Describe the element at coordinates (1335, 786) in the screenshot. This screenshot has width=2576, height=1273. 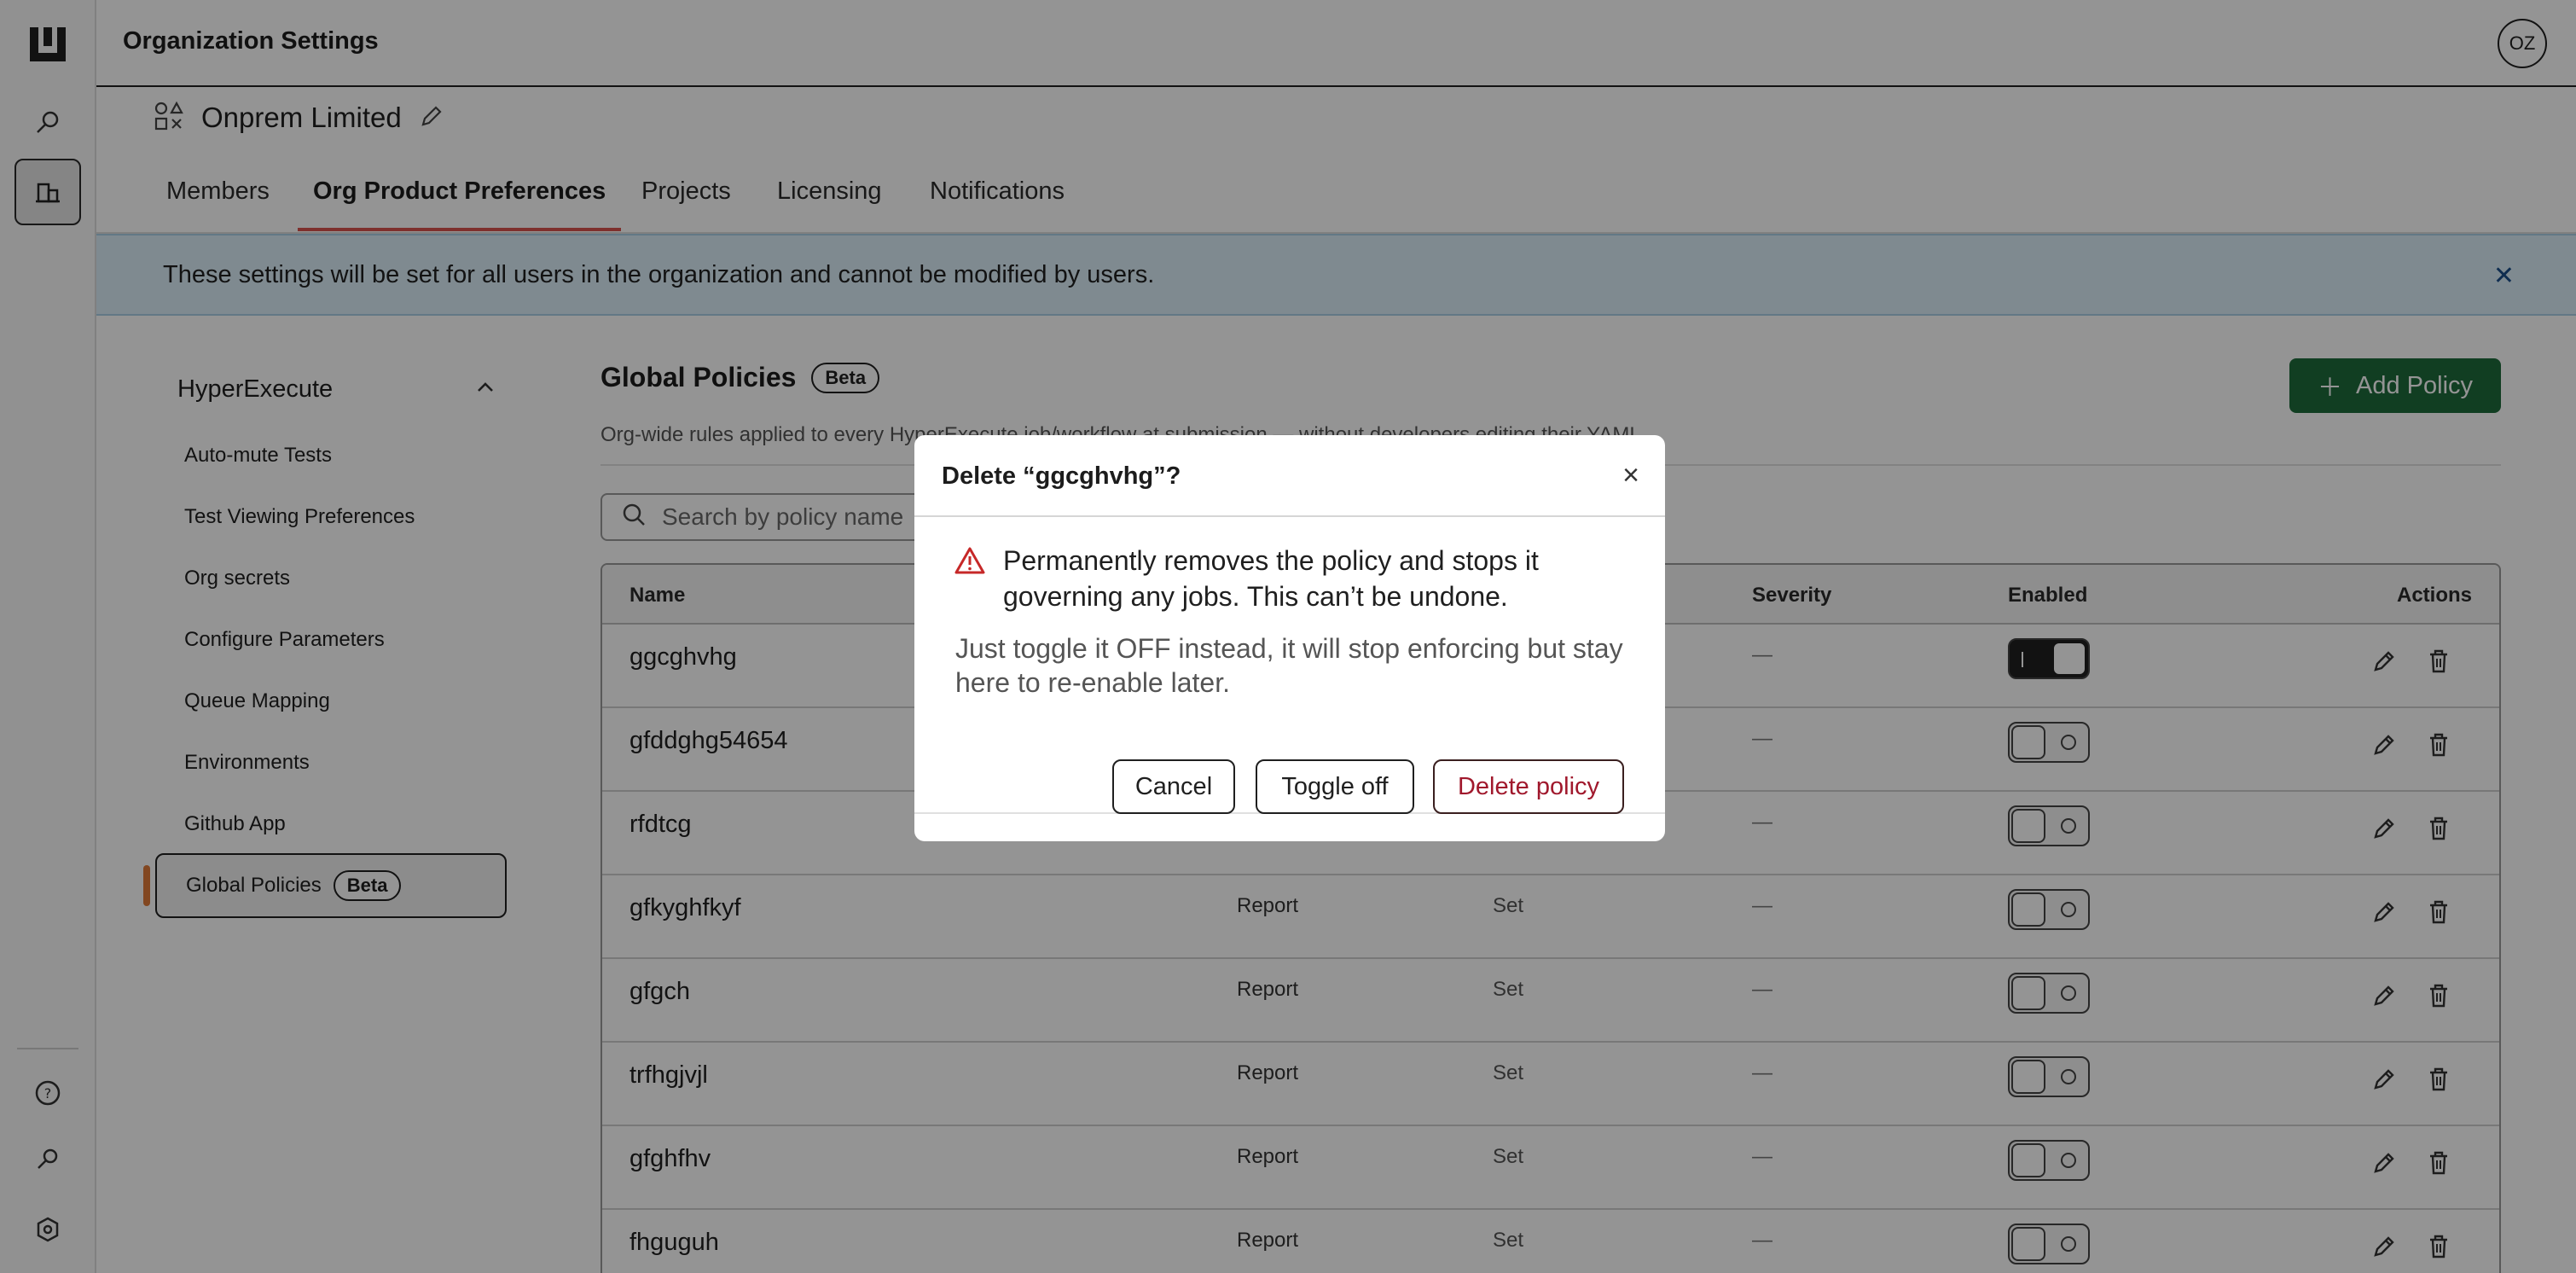
I see `toggle-off-button: Toggle off` at that location.